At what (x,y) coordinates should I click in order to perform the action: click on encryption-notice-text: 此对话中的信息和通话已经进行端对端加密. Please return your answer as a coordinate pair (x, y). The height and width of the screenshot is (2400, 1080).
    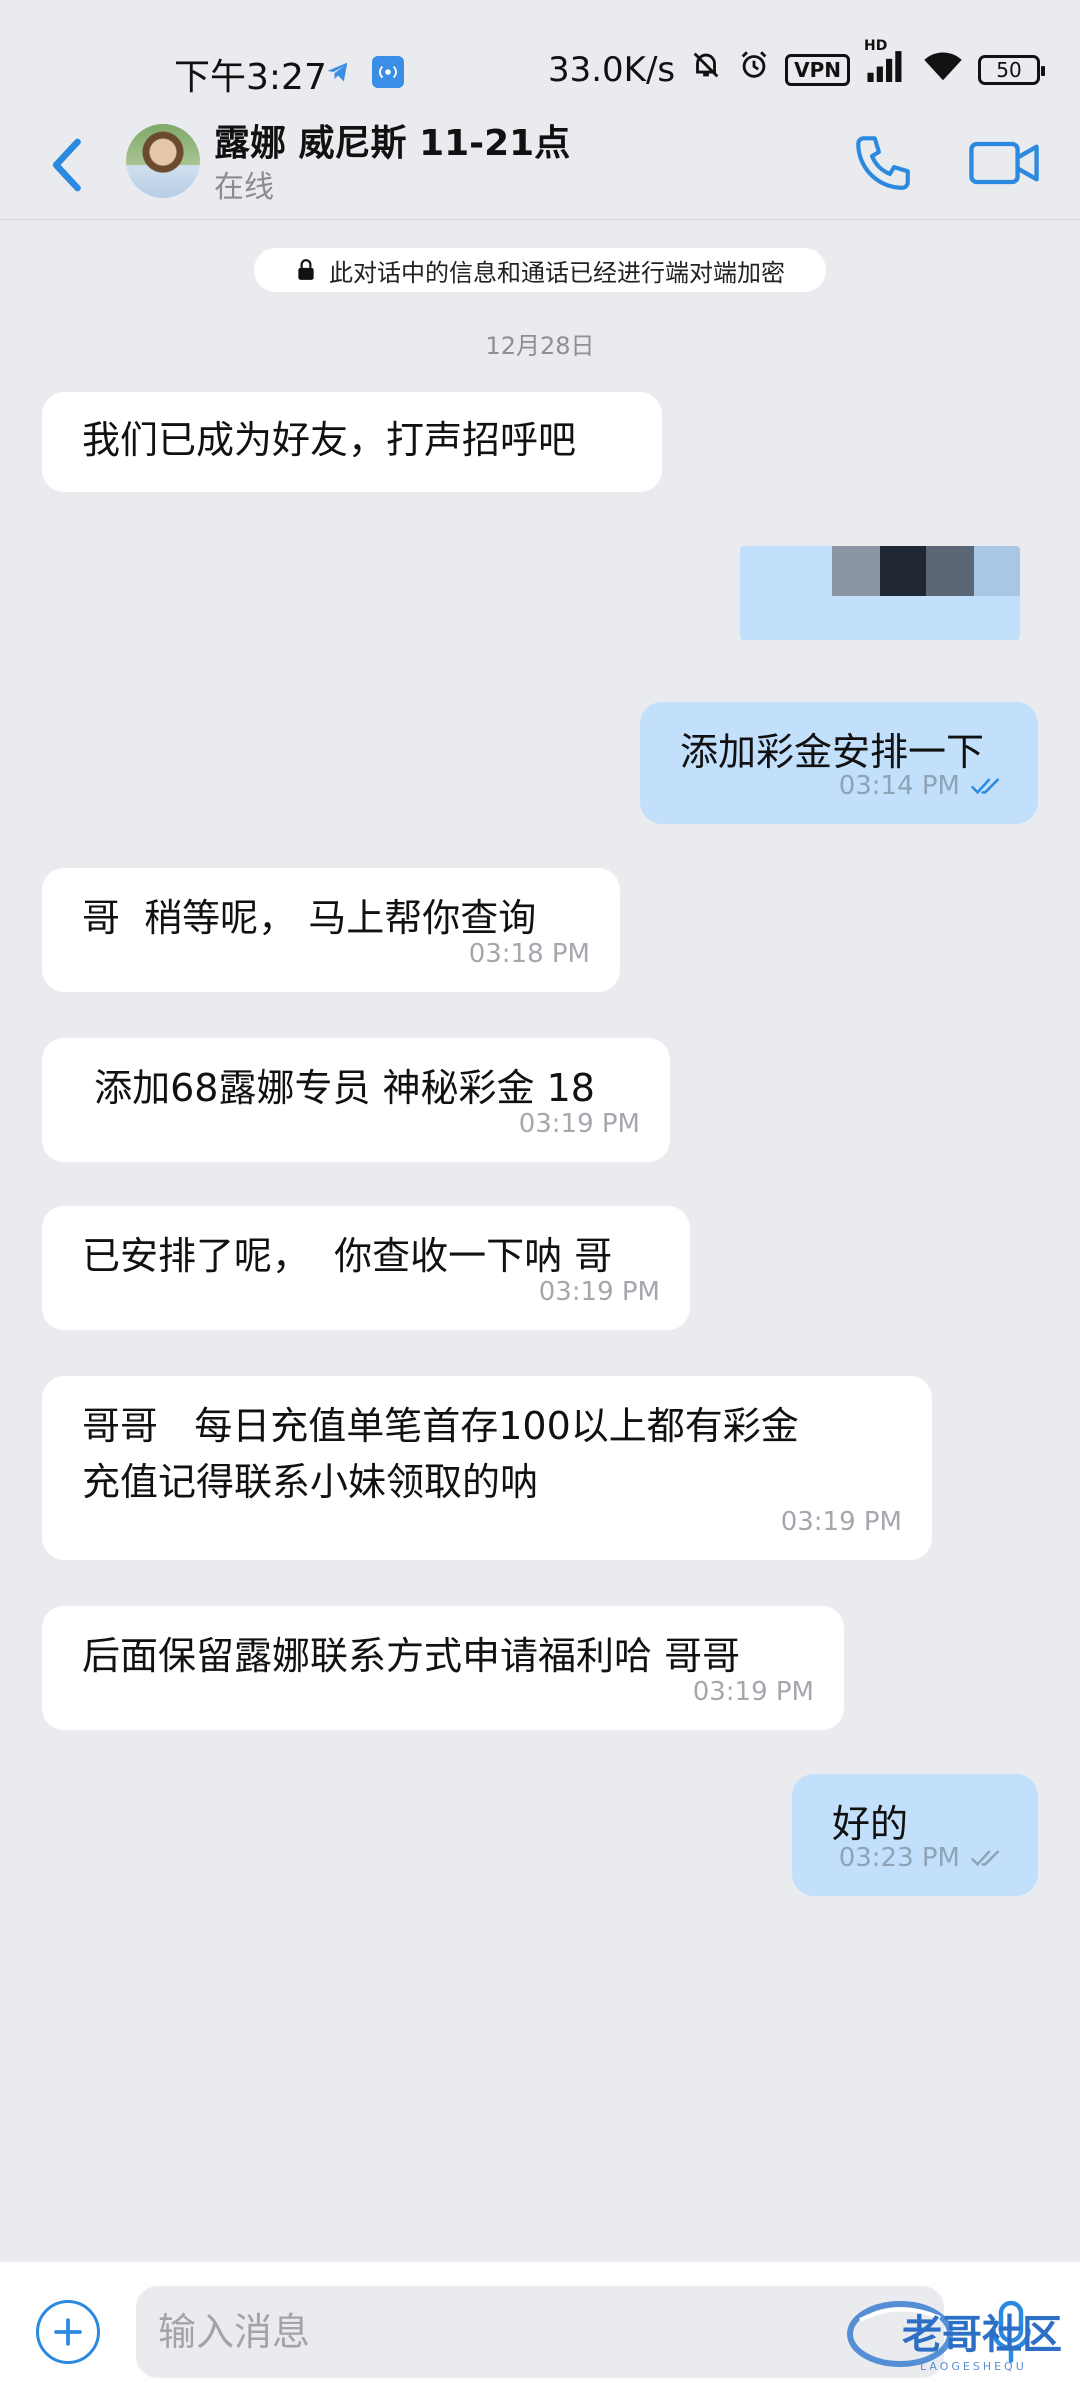
    Looking at the image, I should click on (557, 272).